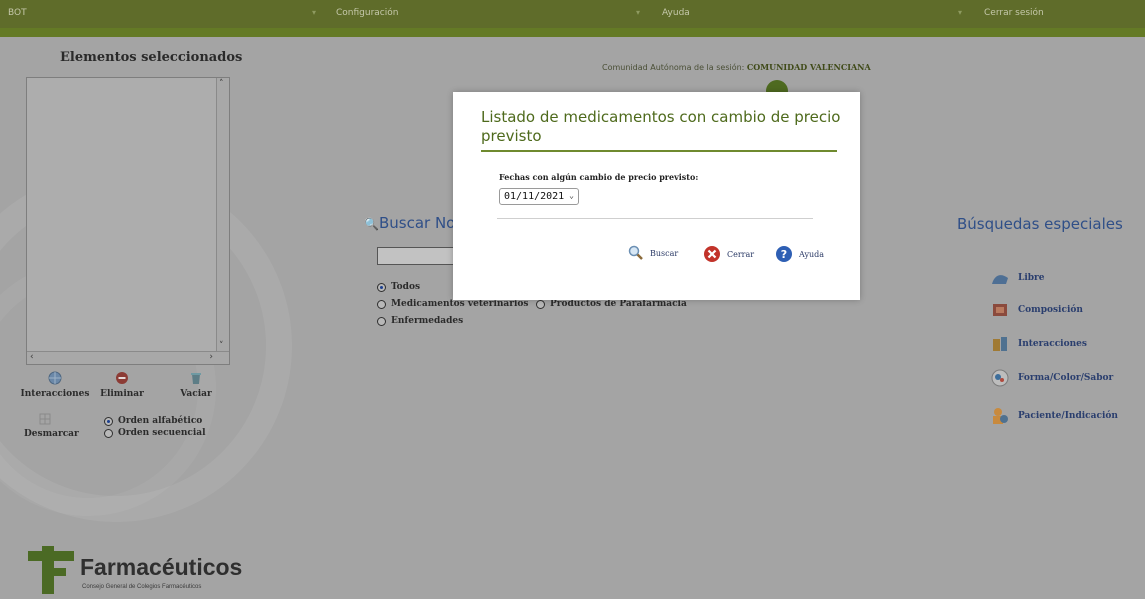  I want to click on scroll-up-icon: ˄, so click(221, 84).